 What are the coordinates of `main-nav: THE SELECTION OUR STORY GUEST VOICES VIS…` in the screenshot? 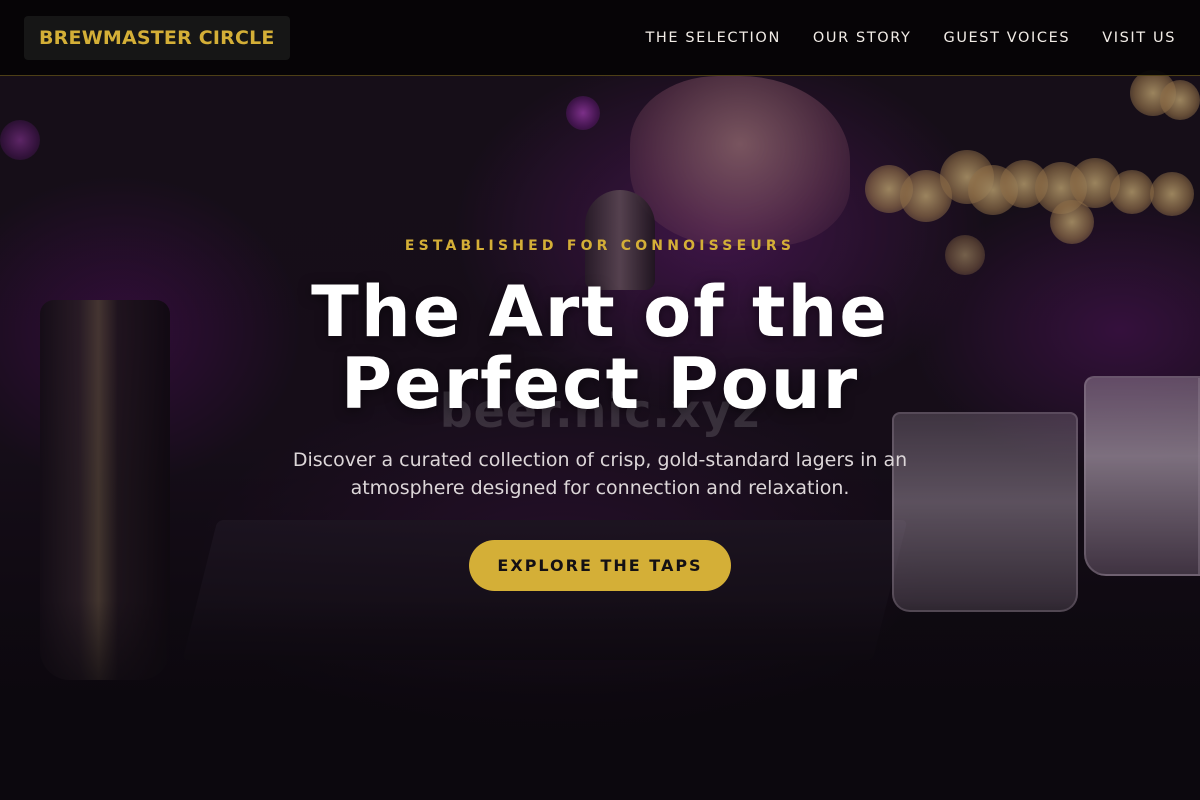 It's located at (910, 38).